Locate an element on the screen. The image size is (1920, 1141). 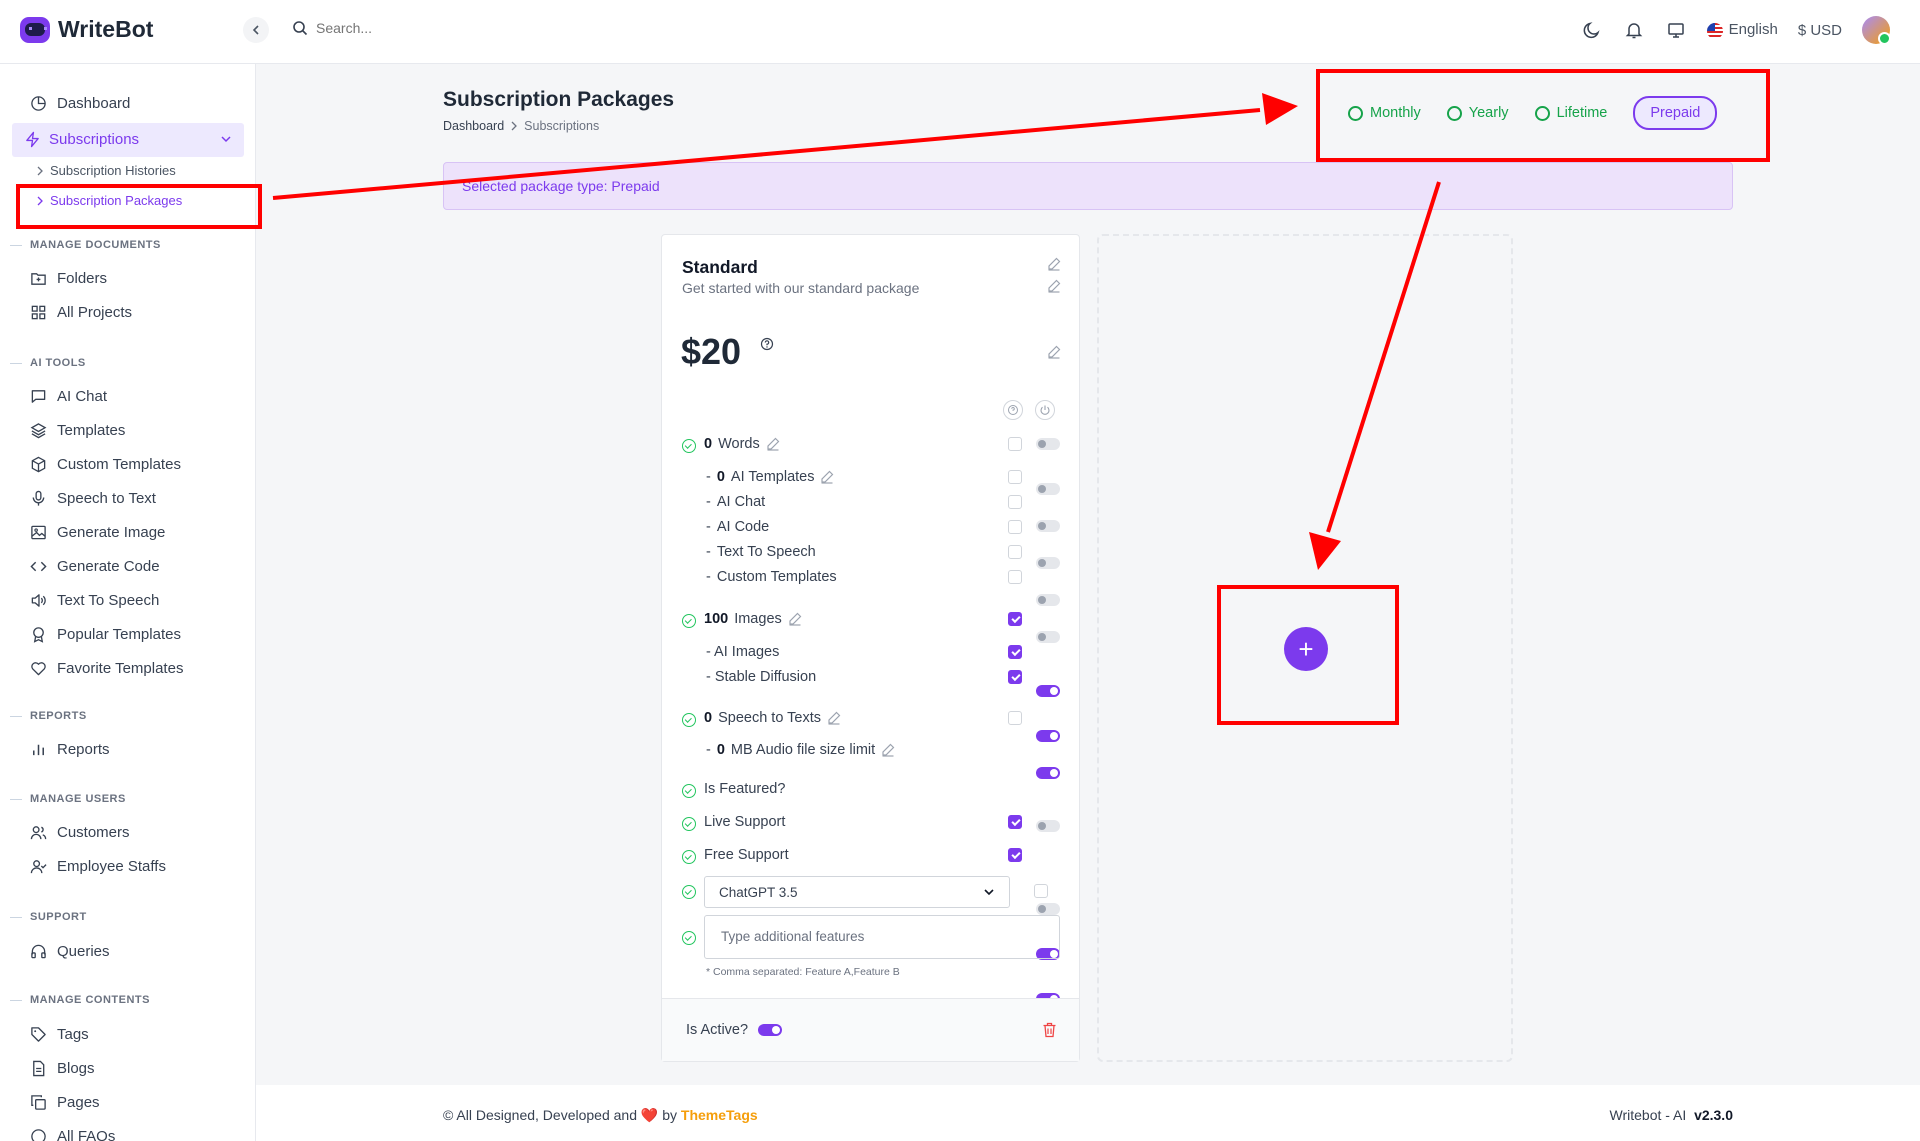
currency-selector: $ USD is located at coordinates (1820, 30).